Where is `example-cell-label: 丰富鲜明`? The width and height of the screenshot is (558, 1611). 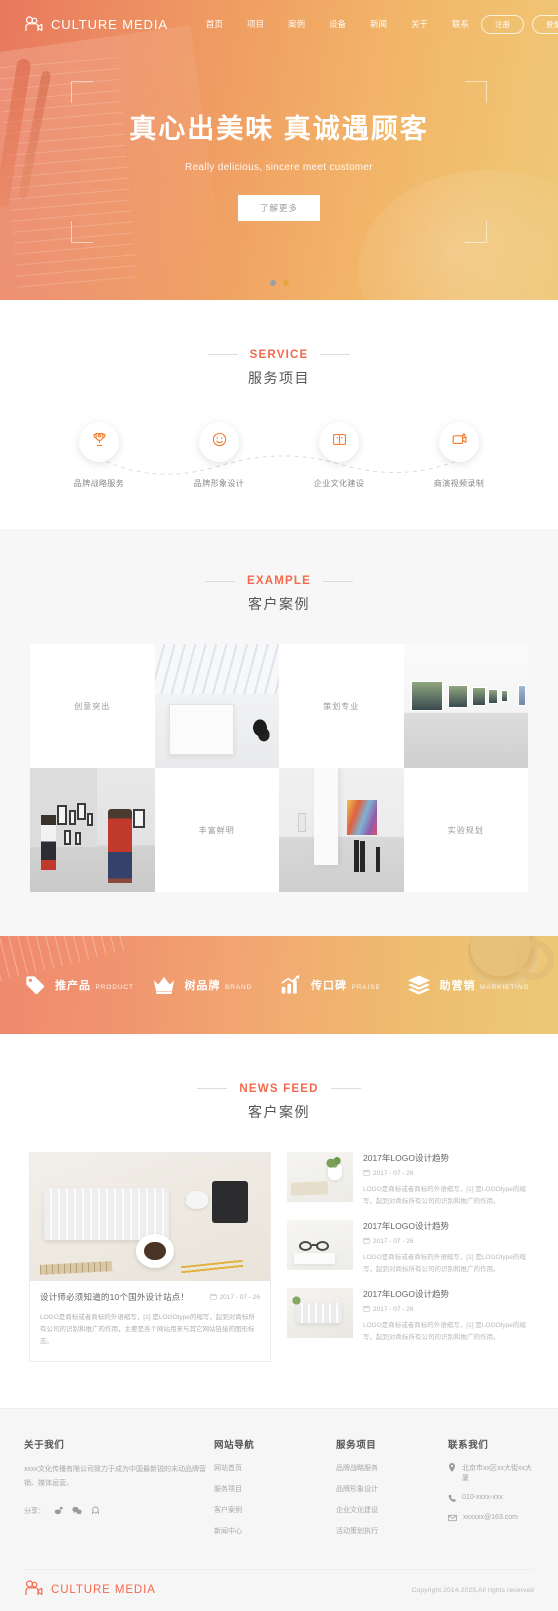
example-cell-label: 丰富鲜明 is located at coordinates (216, 830).